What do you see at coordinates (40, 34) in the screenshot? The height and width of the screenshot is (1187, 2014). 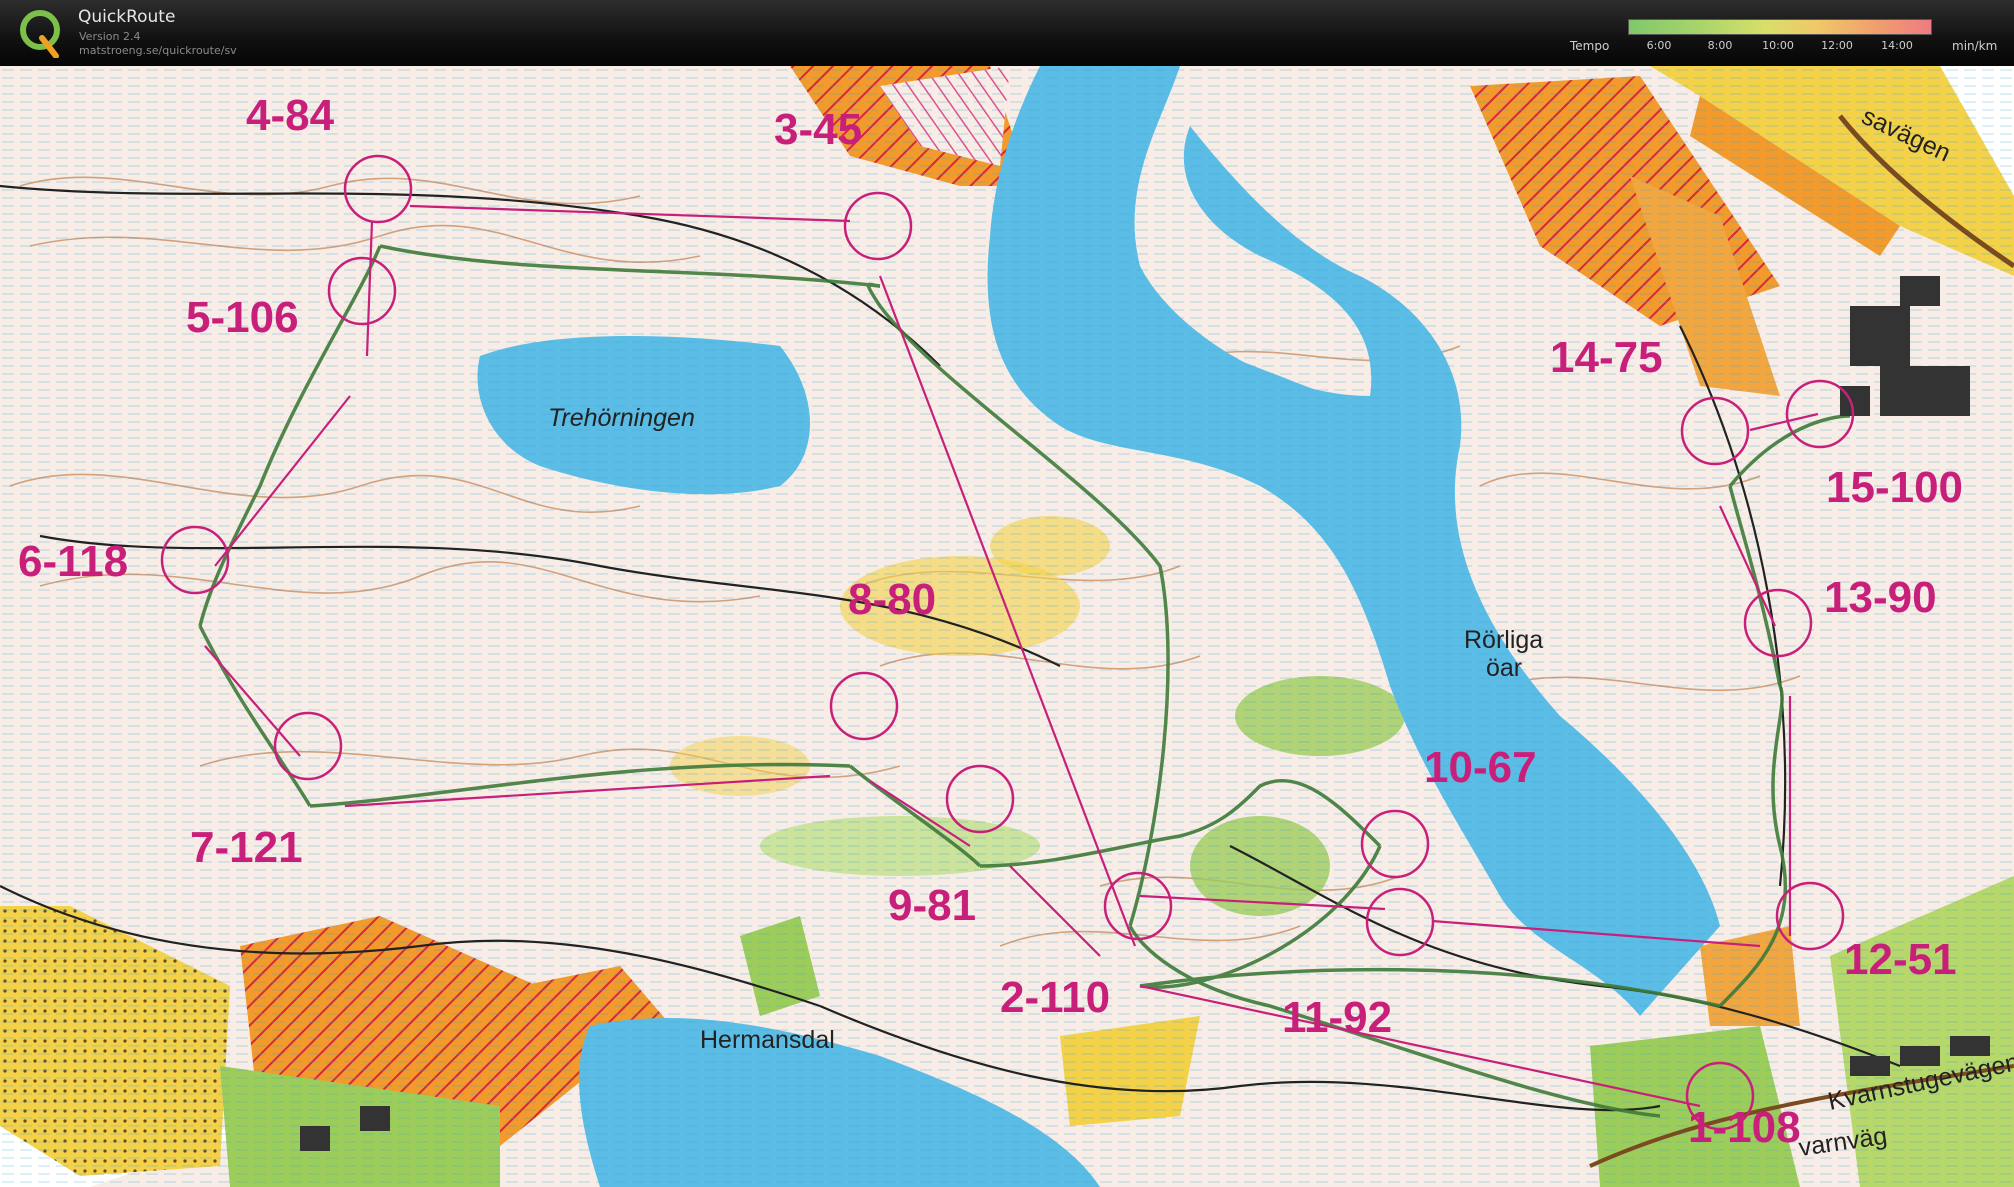 I see `quickroute-logo-icon` at bounding box center [40, 34].